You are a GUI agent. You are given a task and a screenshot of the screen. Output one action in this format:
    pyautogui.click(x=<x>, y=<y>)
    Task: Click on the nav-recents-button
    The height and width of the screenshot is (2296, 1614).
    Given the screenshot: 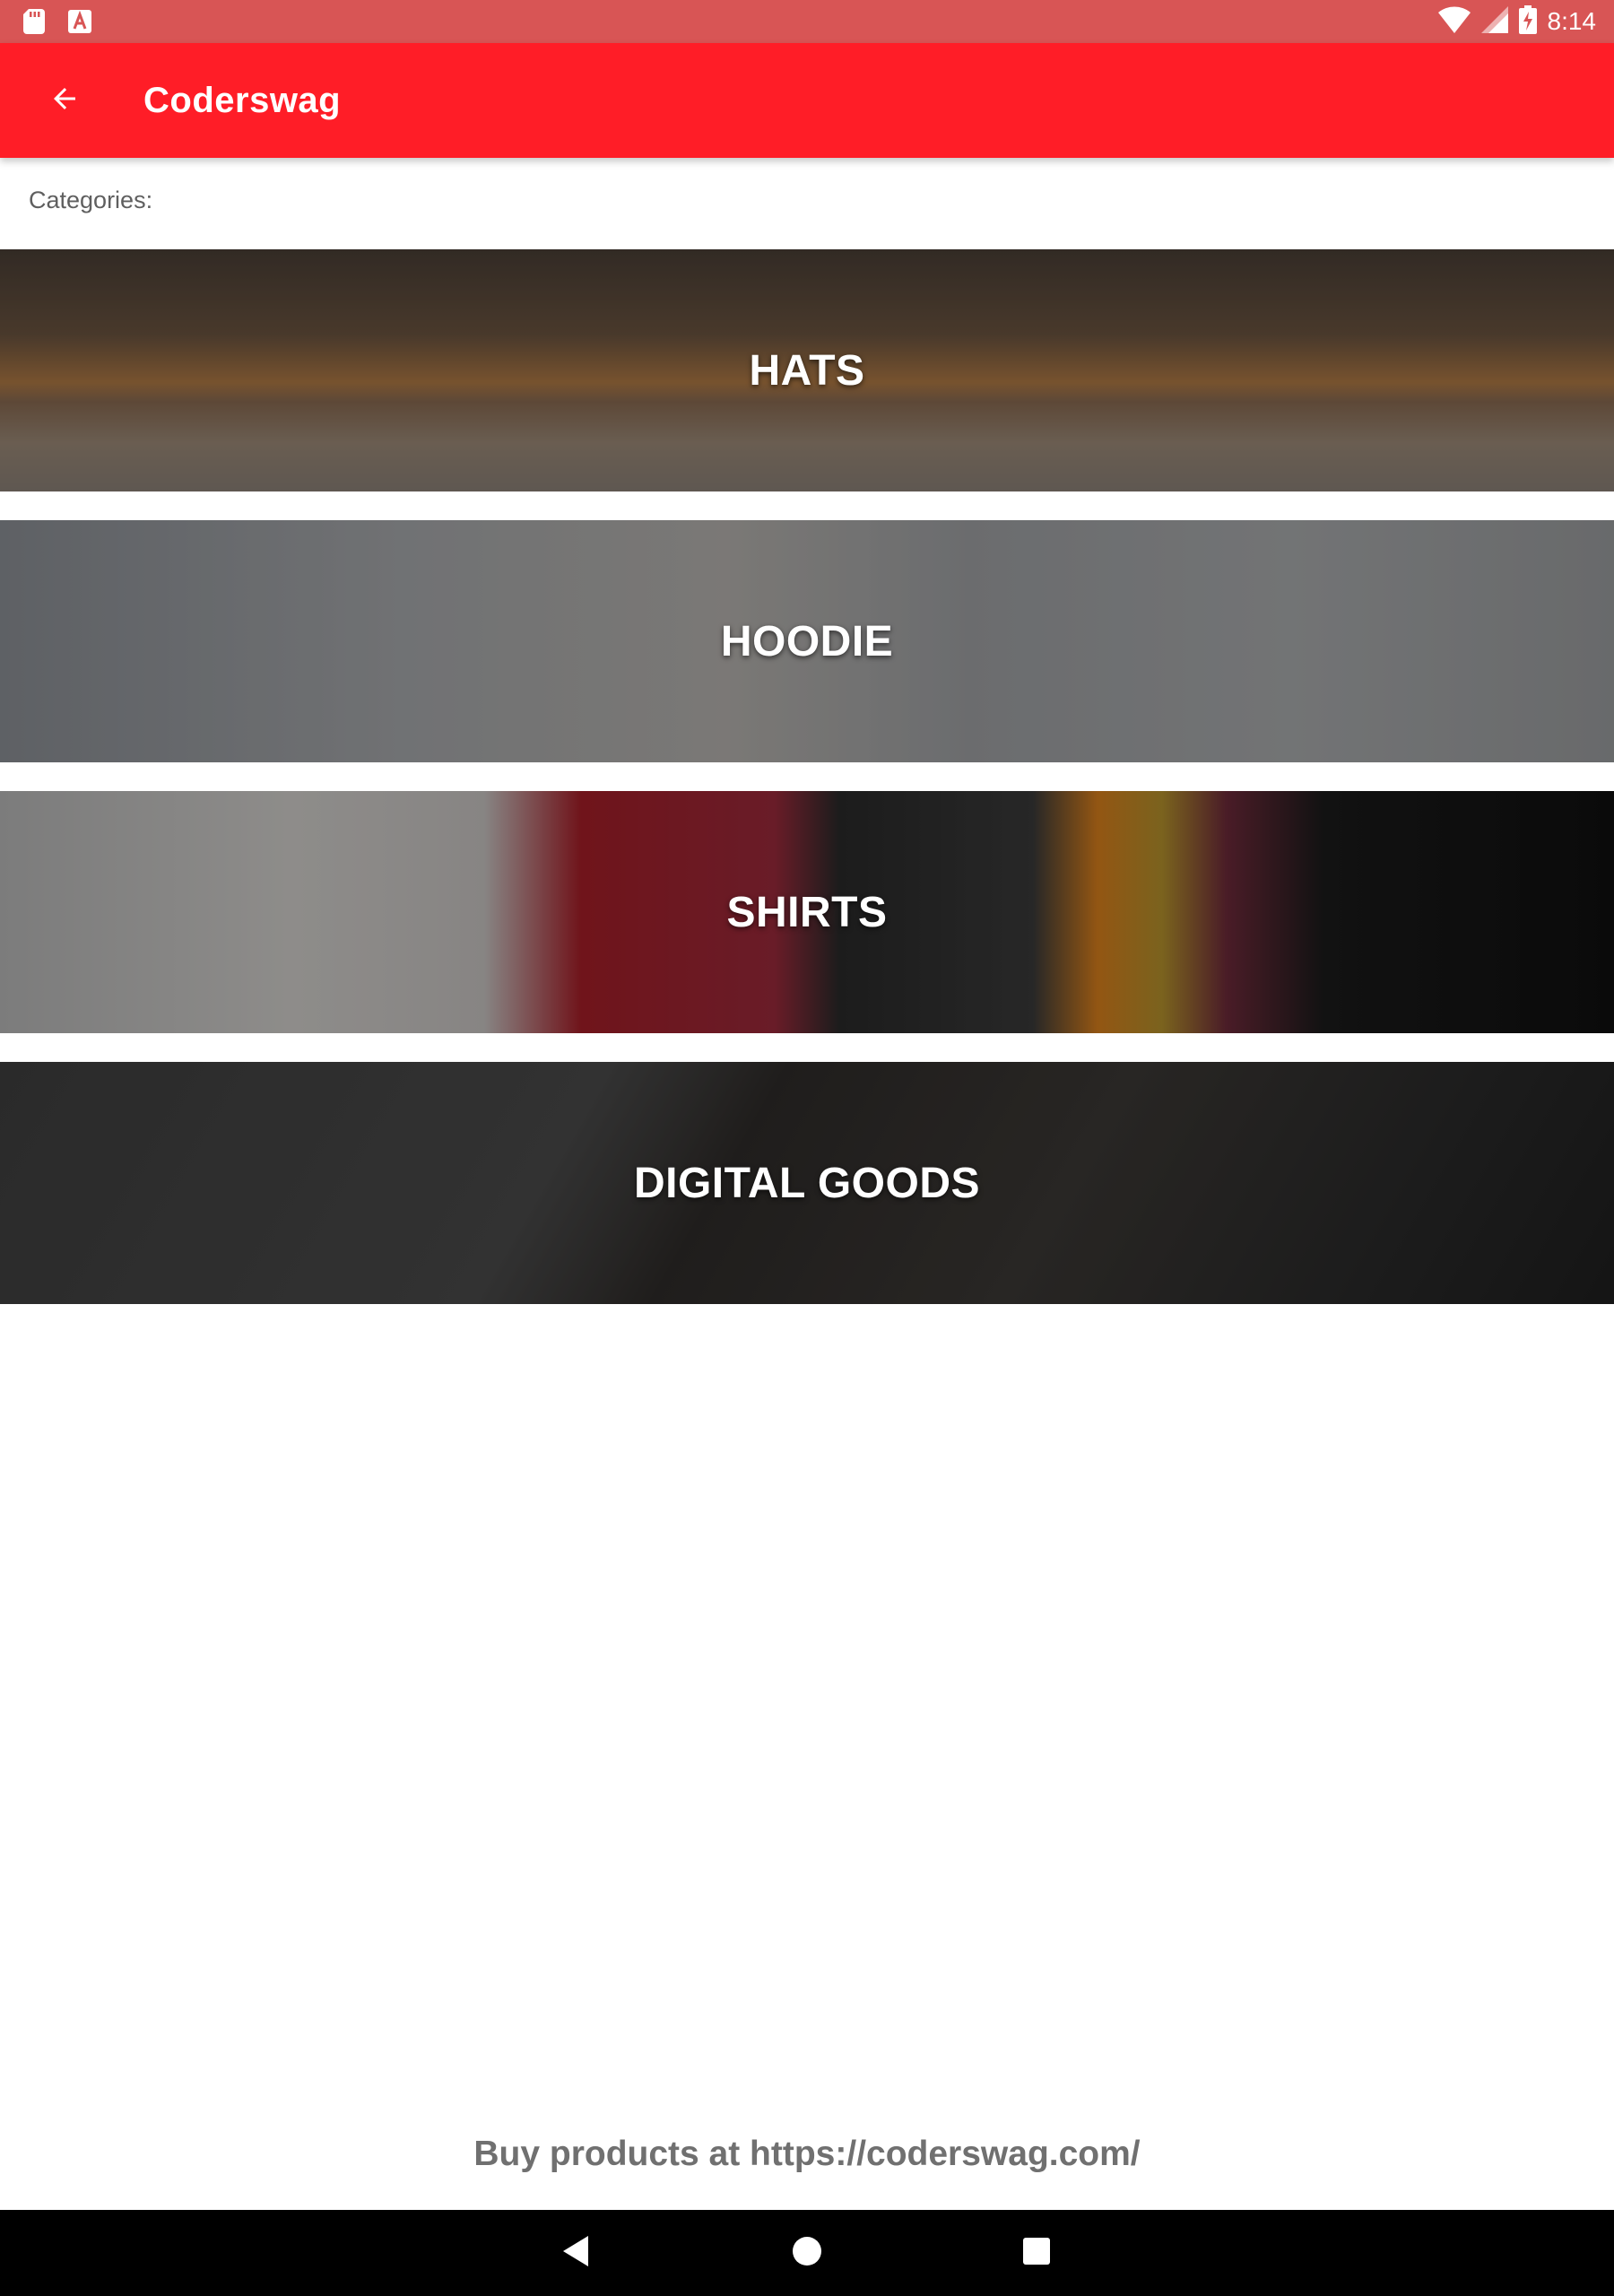 What is the action you would take?
    pyautogui.click(x=1036, y=2253)
    